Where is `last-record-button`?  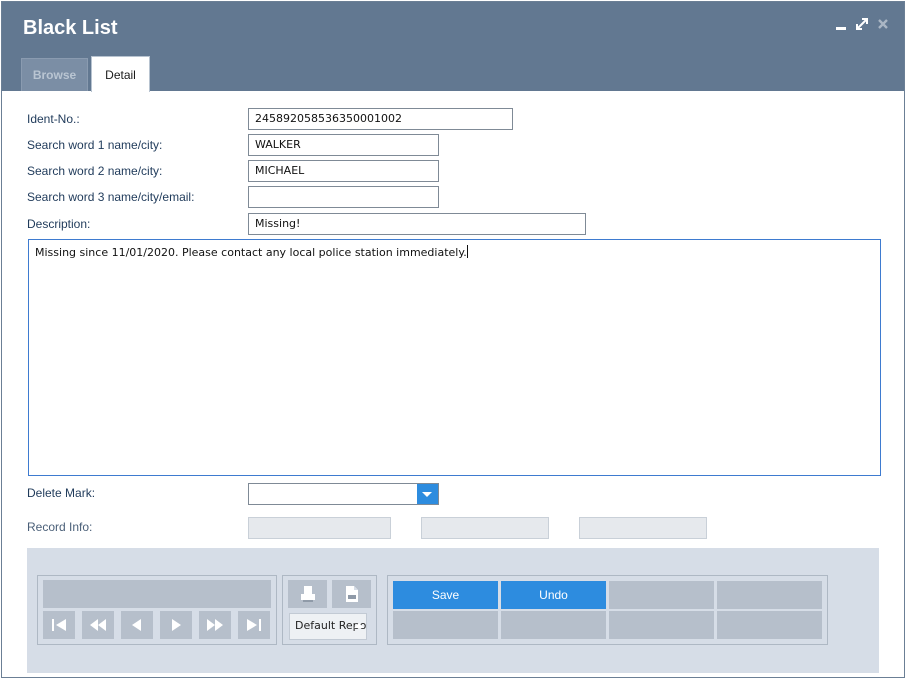 last-record-button is located at coordinates (254, 625).